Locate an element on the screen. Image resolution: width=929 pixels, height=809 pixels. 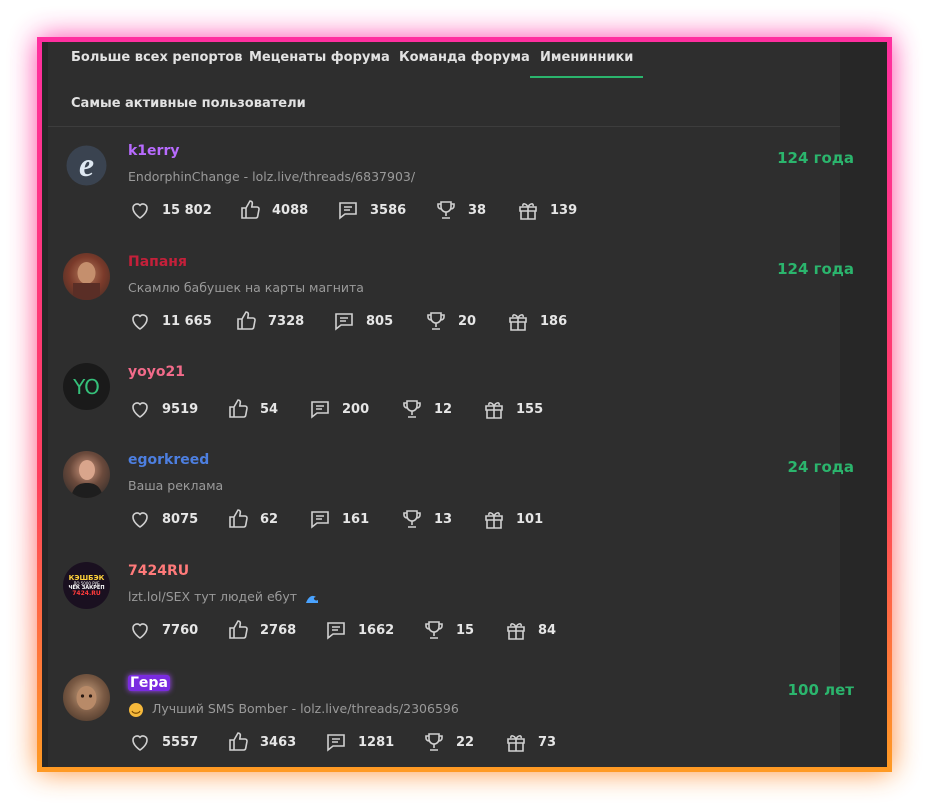
avatar: e is located at coordinates (86, 165).